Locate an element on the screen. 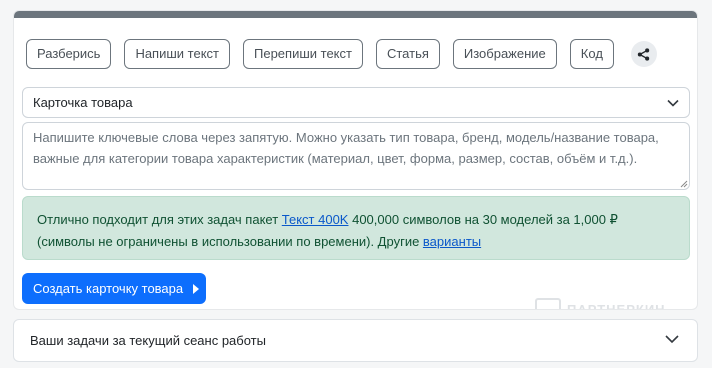  share-button is located at coordinates (643, 54).